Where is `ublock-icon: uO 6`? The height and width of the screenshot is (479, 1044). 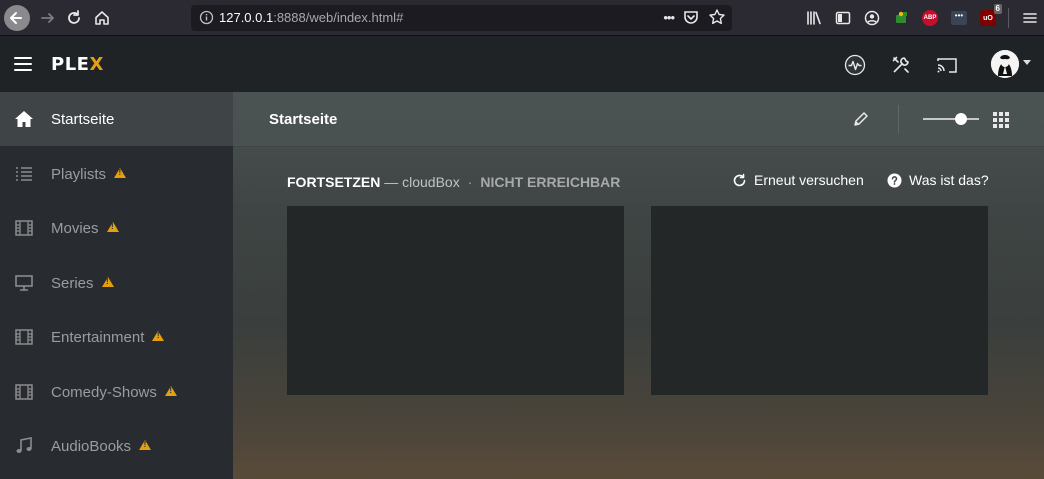
ublock-icon: uO 6 is located at coordinates (988, 18).